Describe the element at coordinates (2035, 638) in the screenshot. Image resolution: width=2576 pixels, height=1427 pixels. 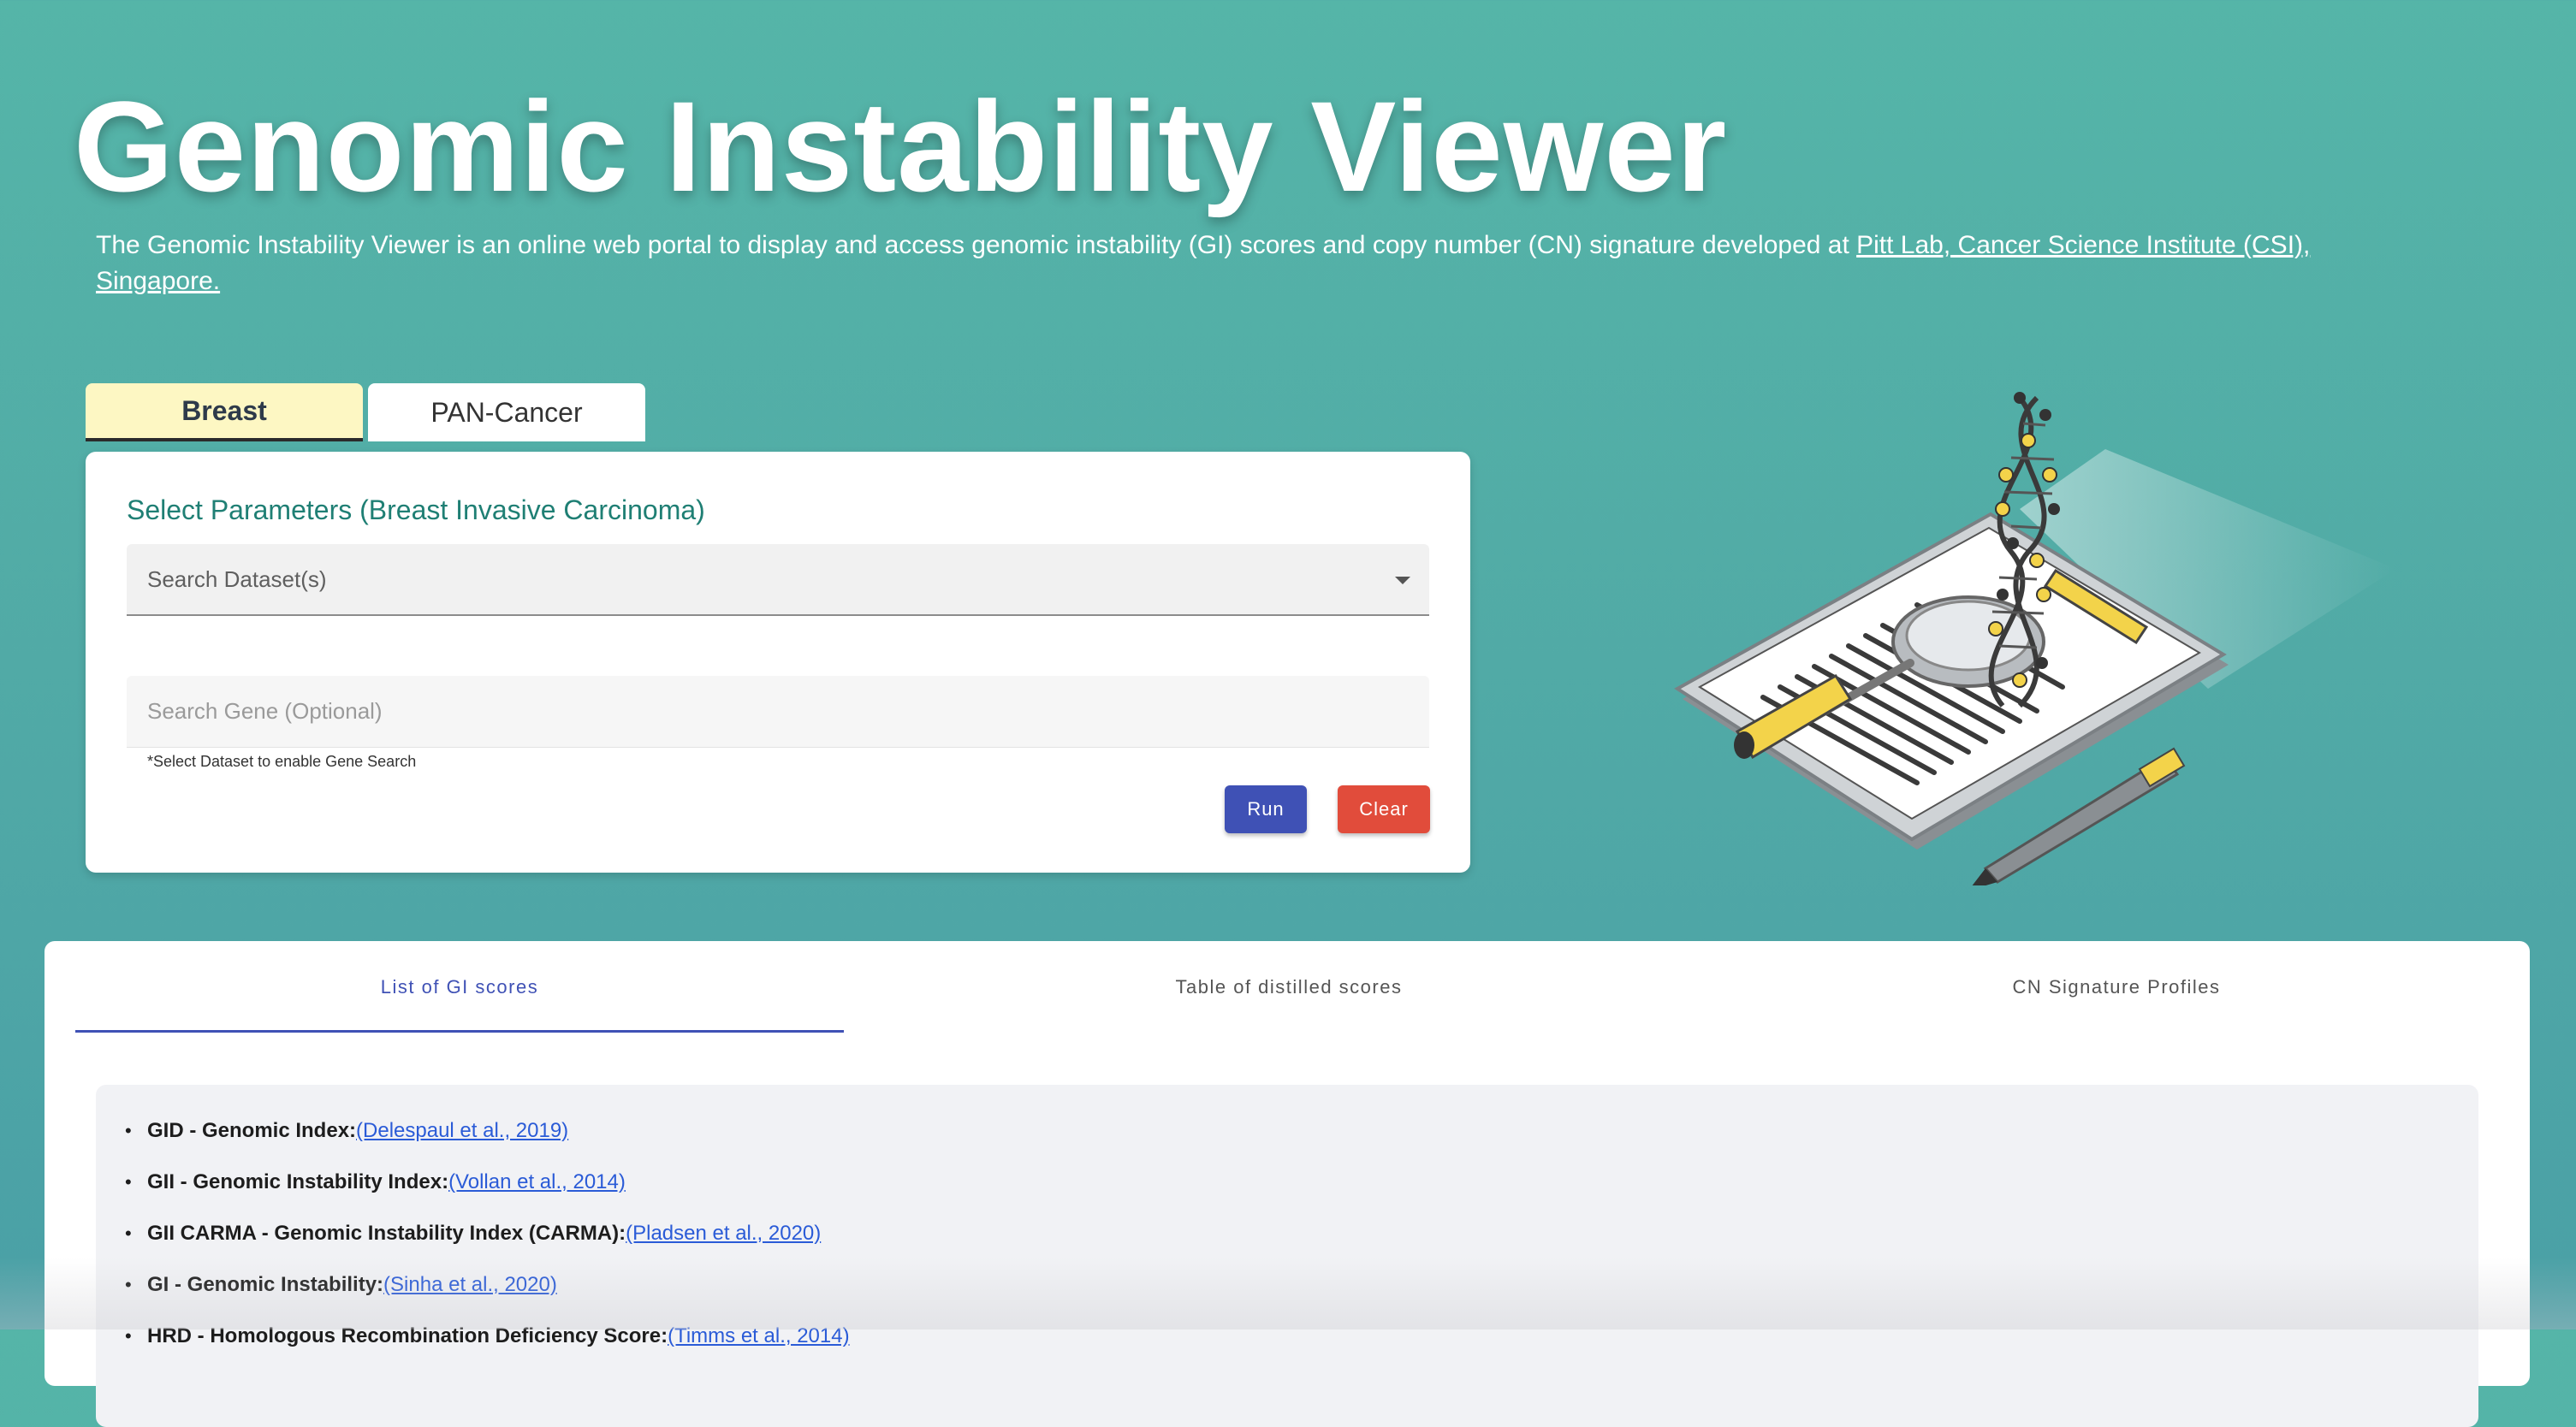
I see `dna-clipboard-illustration` at that location.